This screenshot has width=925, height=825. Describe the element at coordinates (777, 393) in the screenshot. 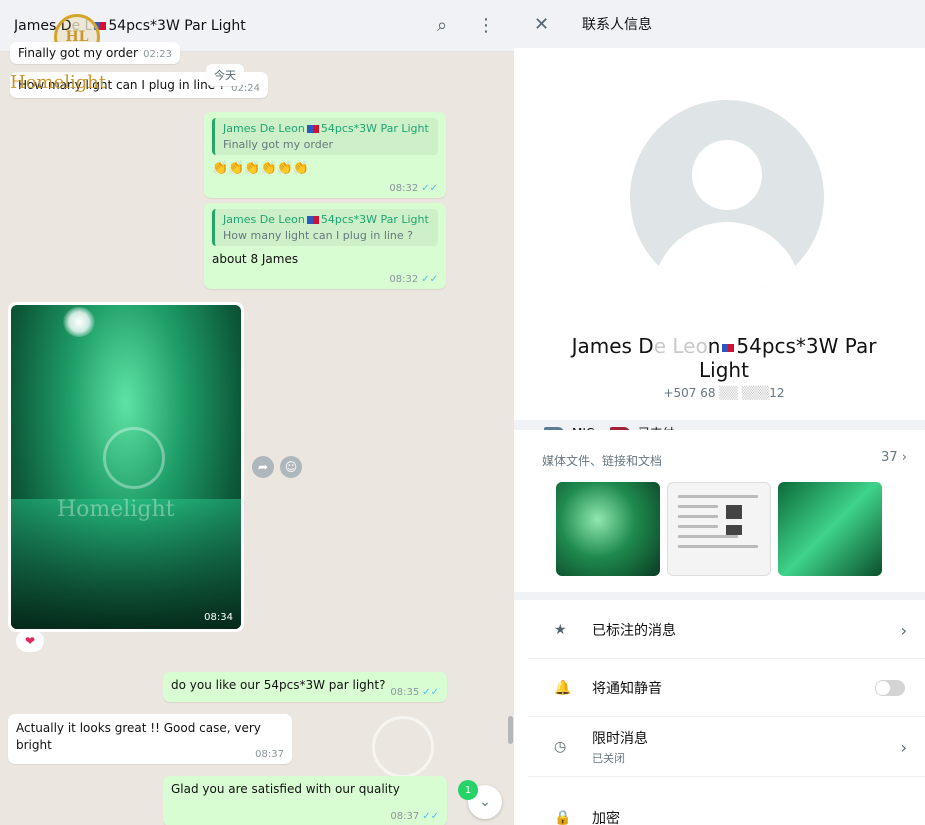

I see `contact-phone-tail: 12` at that location.